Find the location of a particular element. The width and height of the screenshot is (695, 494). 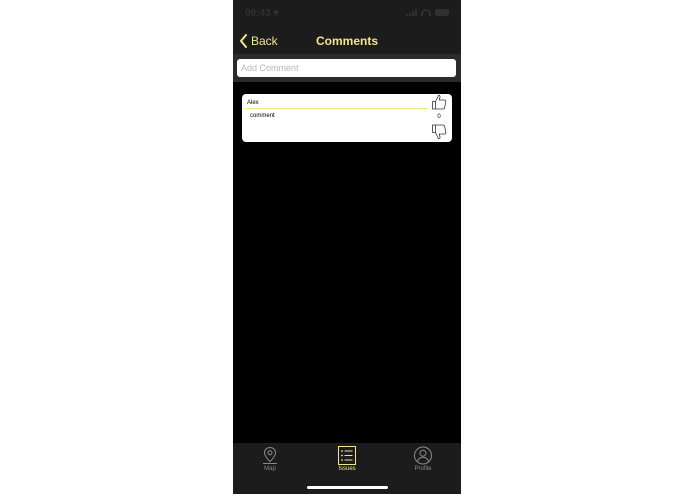

comment-card: Alex comment 0 is located at coordinates (347, 118).